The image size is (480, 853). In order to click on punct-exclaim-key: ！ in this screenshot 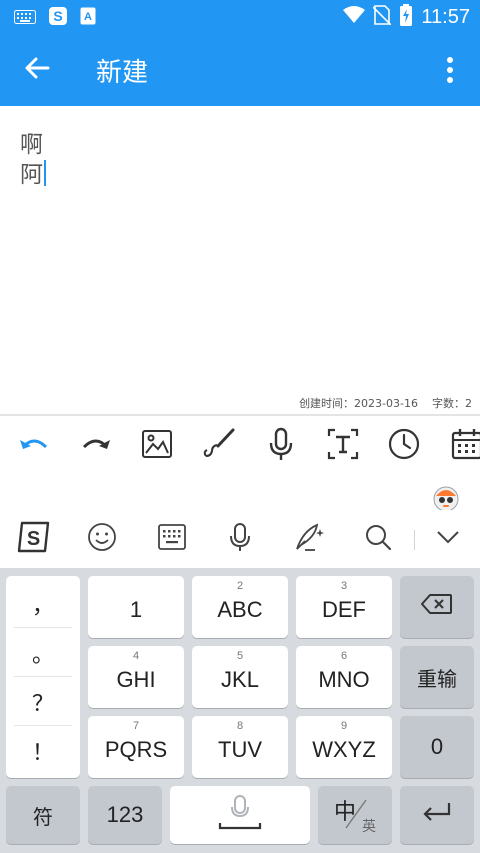, I will do `click(43, 751)`.